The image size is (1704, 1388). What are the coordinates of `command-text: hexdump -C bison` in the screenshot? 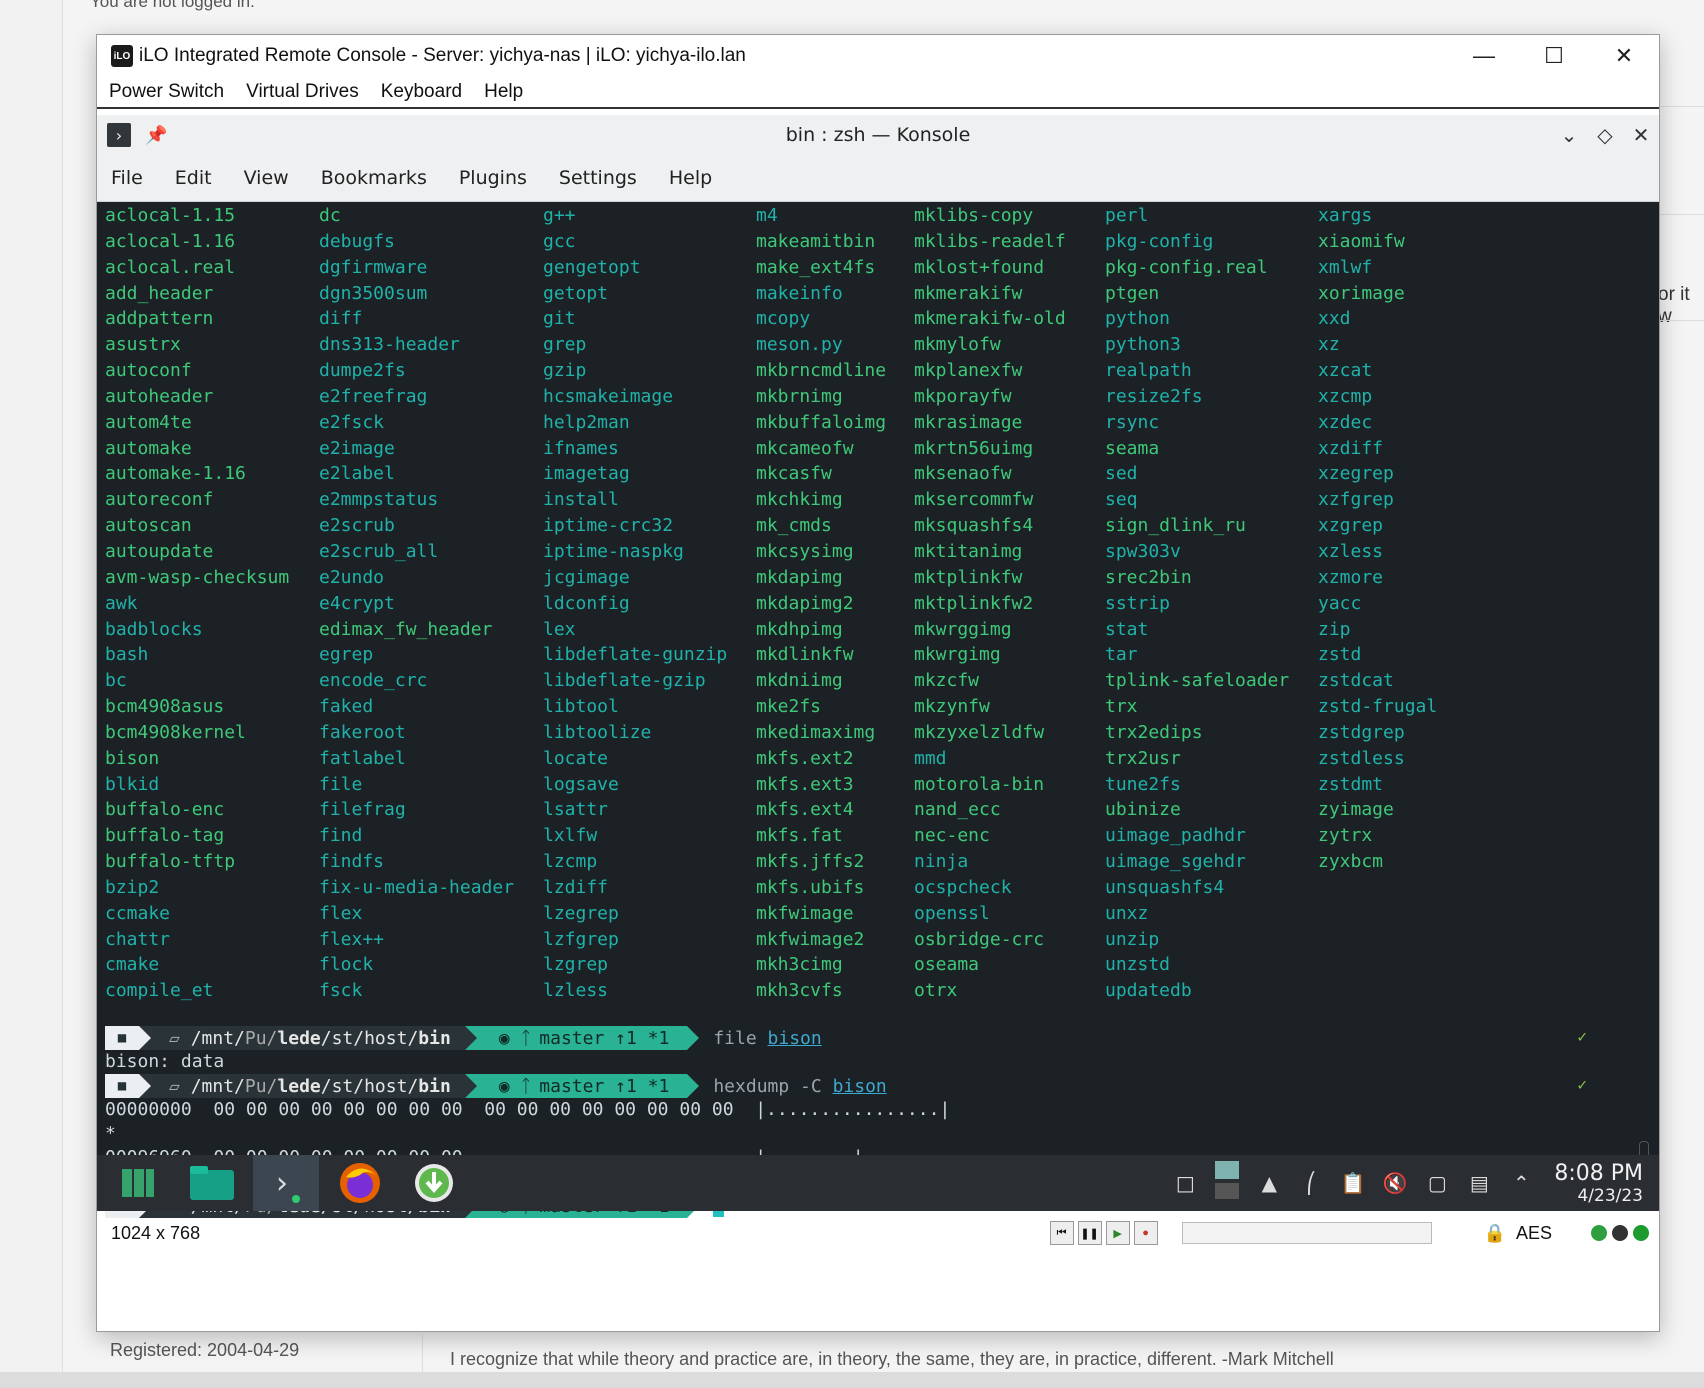 It's located at (800, 1086).